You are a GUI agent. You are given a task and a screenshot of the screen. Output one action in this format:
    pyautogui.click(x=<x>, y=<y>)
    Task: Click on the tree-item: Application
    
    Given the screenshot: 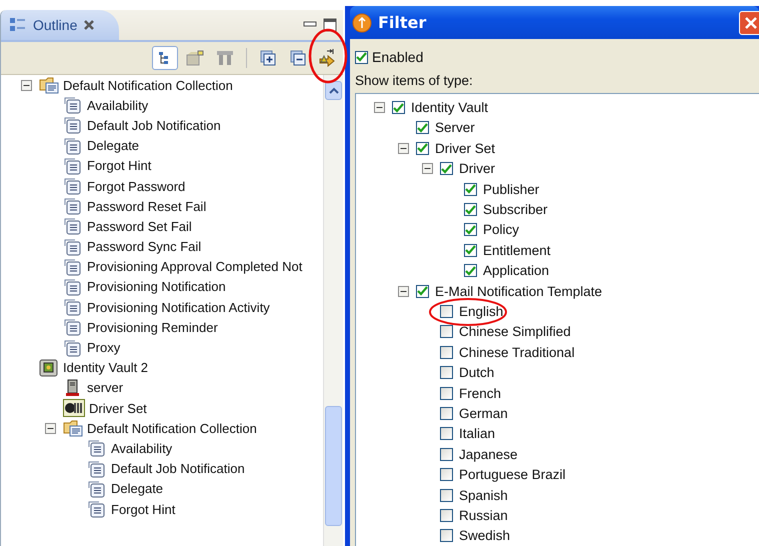 What is the action you would take?
    pyautogui.click(x=516, y=270)
    